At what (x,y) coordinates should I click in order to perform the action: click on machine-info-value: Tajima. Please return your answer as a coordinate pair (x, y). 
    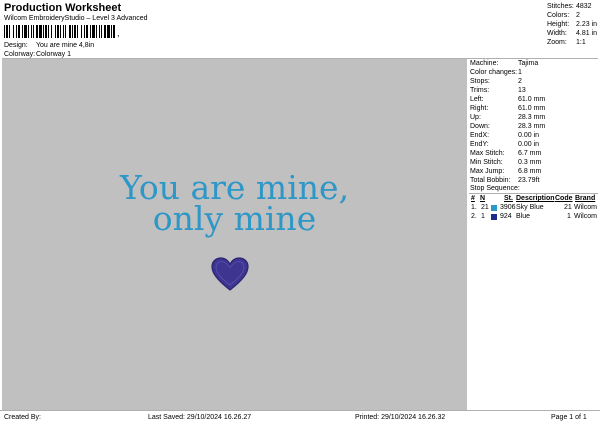
    Looking at the image, I should click on (528, 63).